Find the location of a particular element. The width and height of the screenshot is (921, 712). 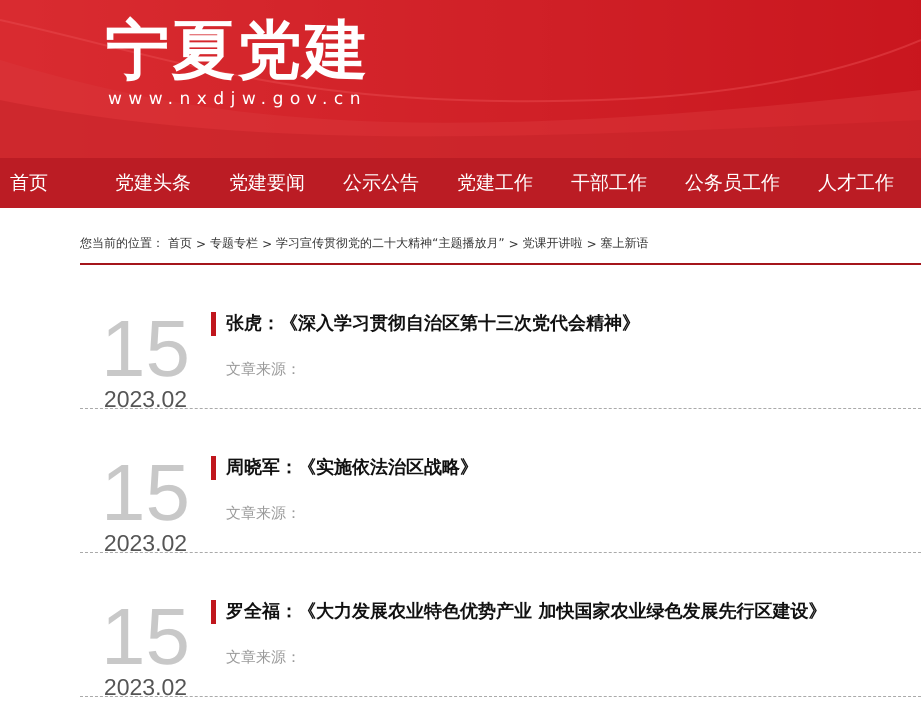

breadcrumb-link: 塞上新语 is located at coordinates (624, 243).